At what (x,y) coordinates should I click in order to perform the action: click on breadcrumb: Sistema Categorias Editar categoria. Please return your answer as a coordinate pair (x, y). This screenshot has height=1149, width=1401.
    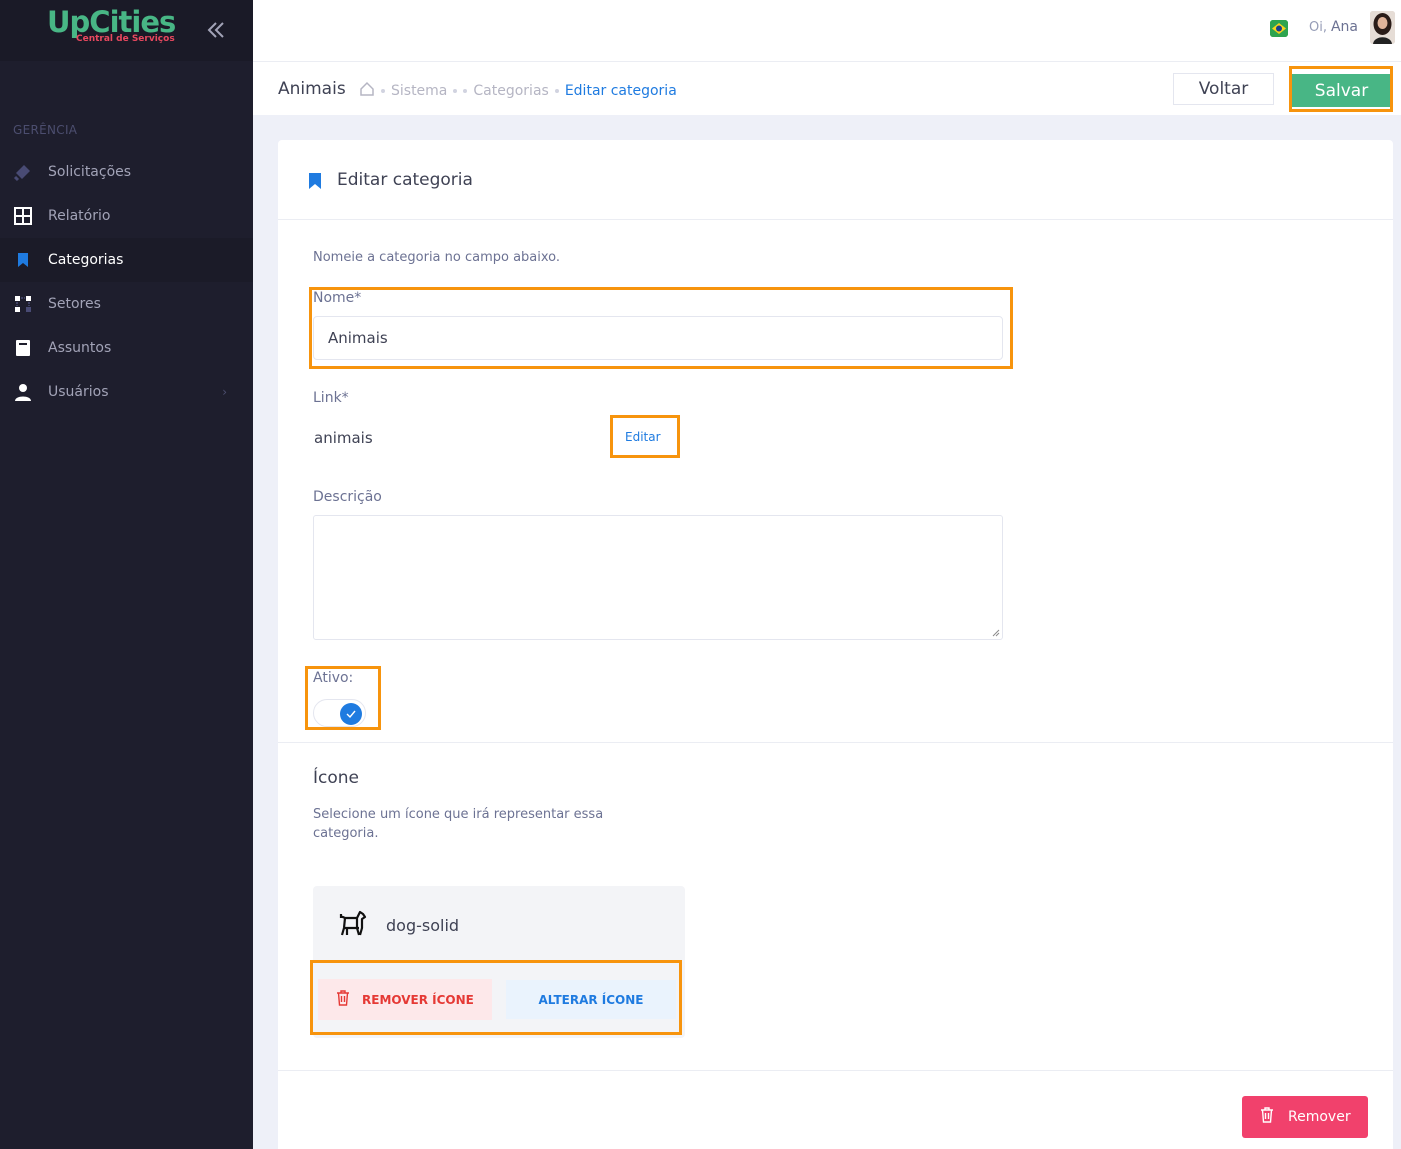
    Looking at the image, I should click on (518, 91).